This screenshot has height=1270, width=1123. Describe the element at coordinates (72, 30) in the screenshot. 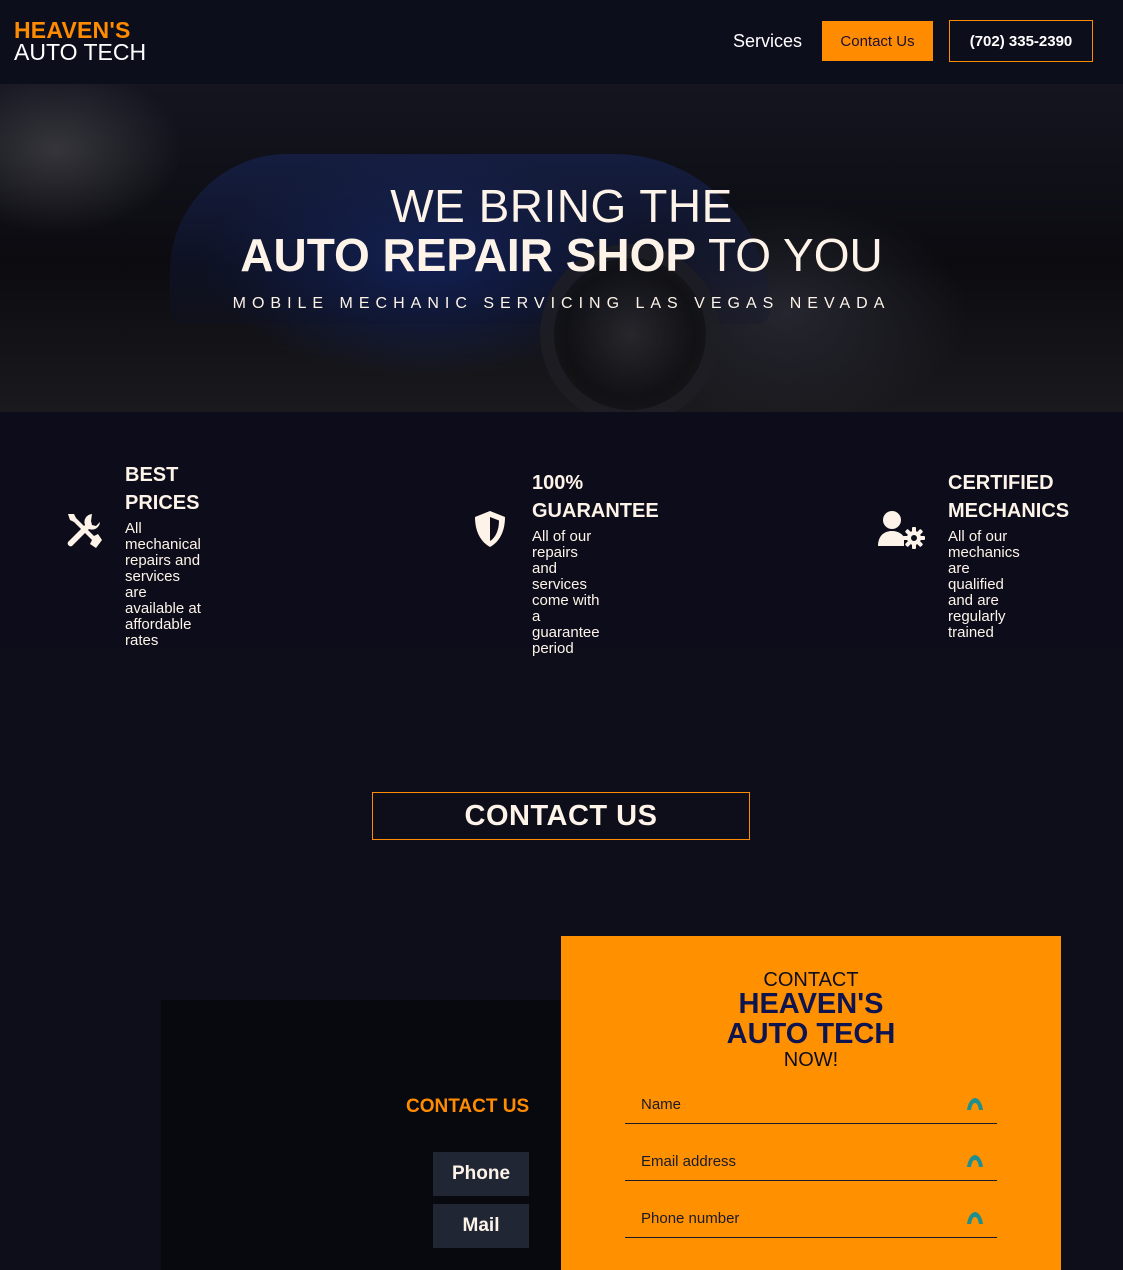

I see `logo-top-text: HEAVEN'S` at that location.